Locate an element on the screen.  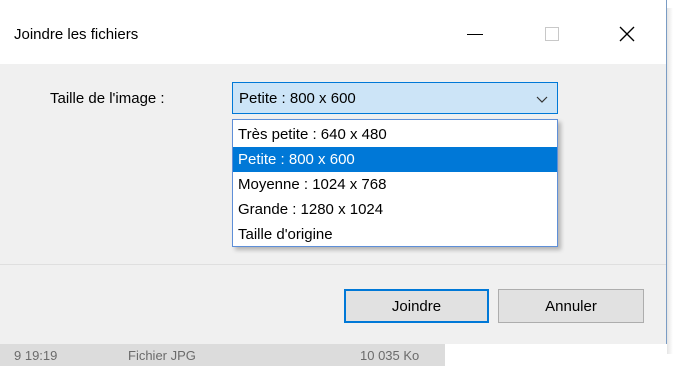
background-file-row: 9 19:19 Fichier JPG 10 035 Ko is located at coordinates (222, 355).